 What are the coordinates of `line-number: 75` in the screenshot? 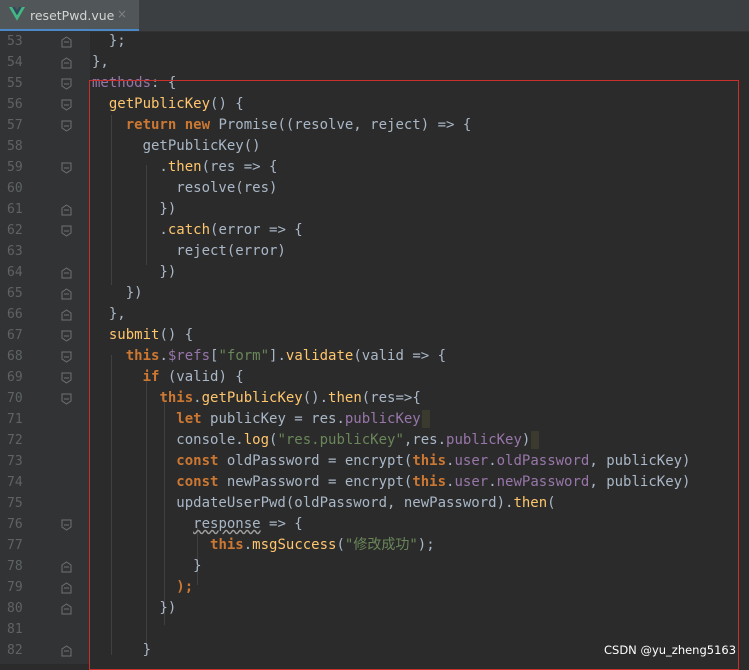 It's located at (15, 503).